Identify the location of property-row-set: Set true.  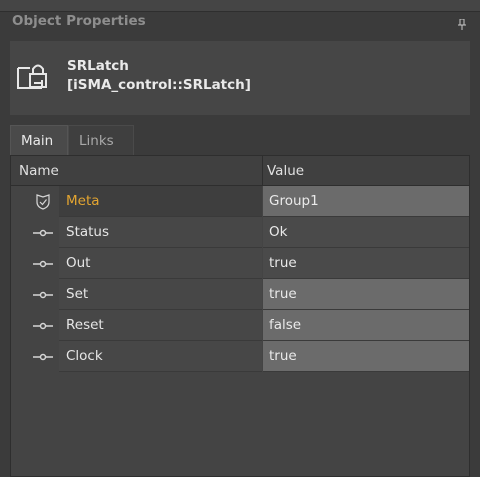
(240, 294).